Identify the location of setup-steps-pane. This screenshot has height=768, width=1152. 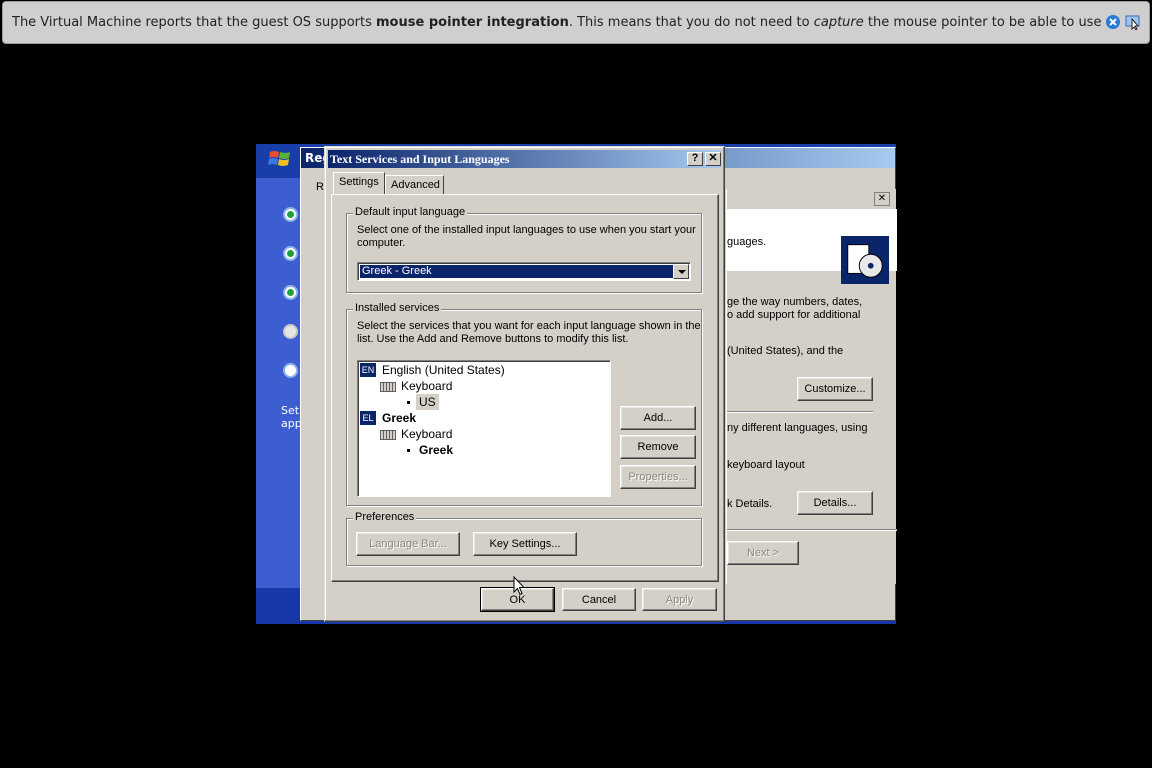
(281, 383).